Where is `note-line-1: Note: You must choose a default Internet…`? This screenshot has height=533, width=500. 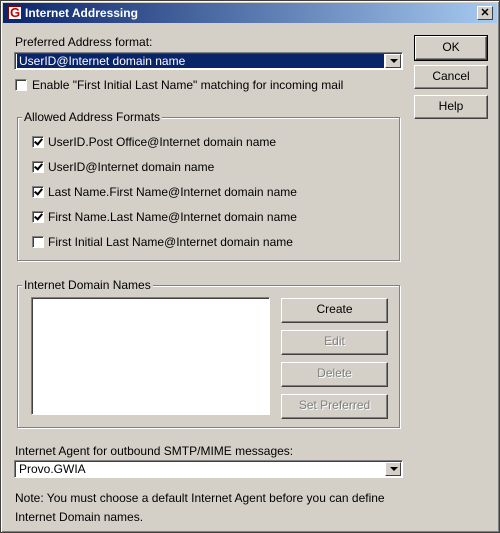
note-line-1: Note: You must choose a default Internet… is located at coordinates (200, 498).